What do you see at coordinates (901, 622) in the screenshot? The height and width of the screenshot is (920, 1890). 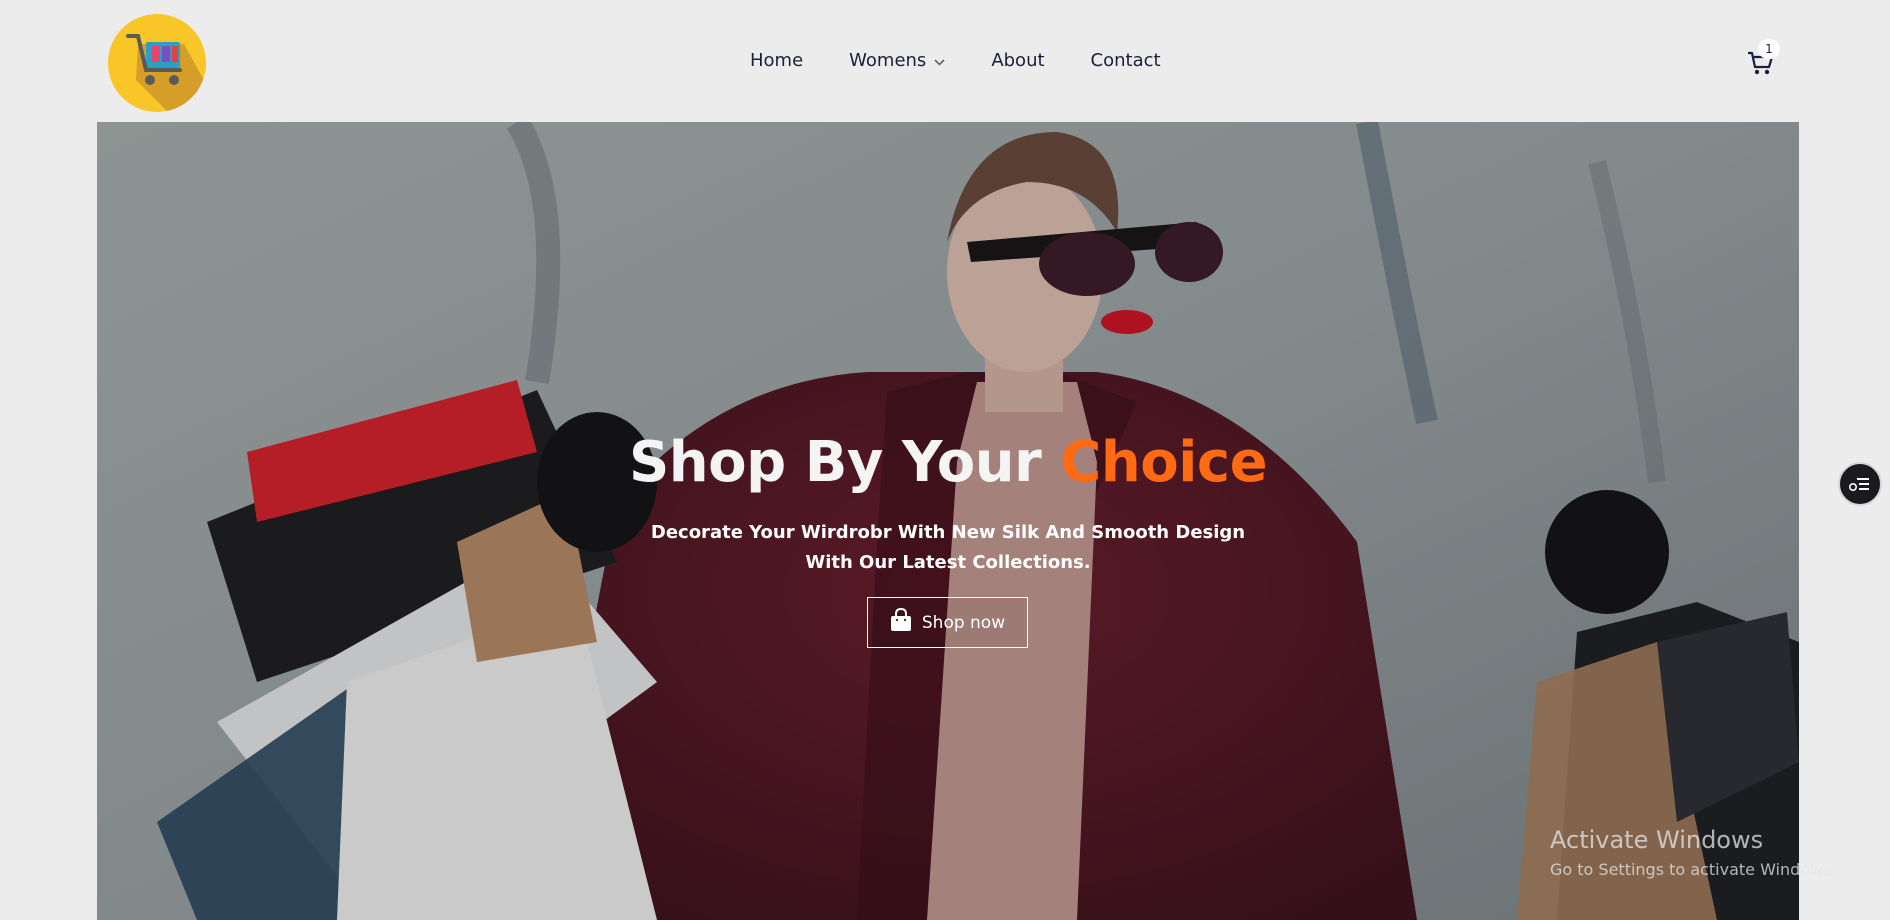 I see `shopping-bag-icon` at bounding box center [901, 622].